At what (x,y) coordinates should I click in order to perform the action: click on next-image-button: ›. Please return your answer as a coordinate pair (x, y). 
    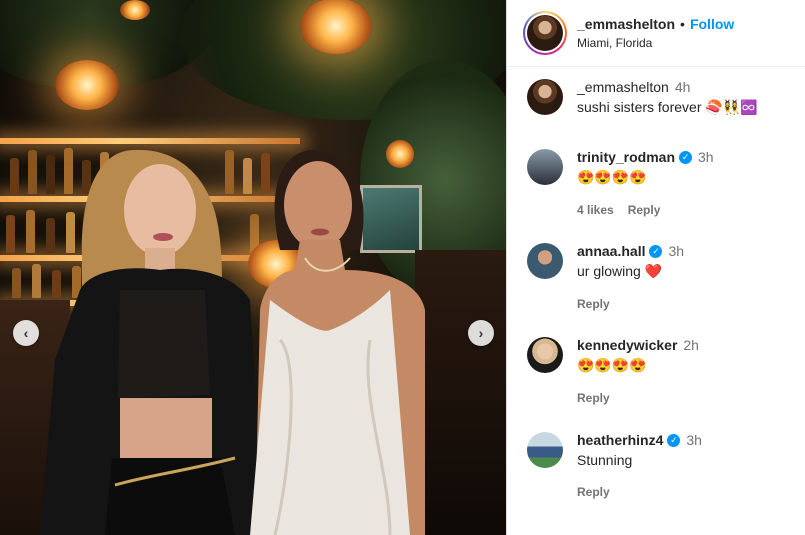
    Looking at the image, I should click on (481, 333).